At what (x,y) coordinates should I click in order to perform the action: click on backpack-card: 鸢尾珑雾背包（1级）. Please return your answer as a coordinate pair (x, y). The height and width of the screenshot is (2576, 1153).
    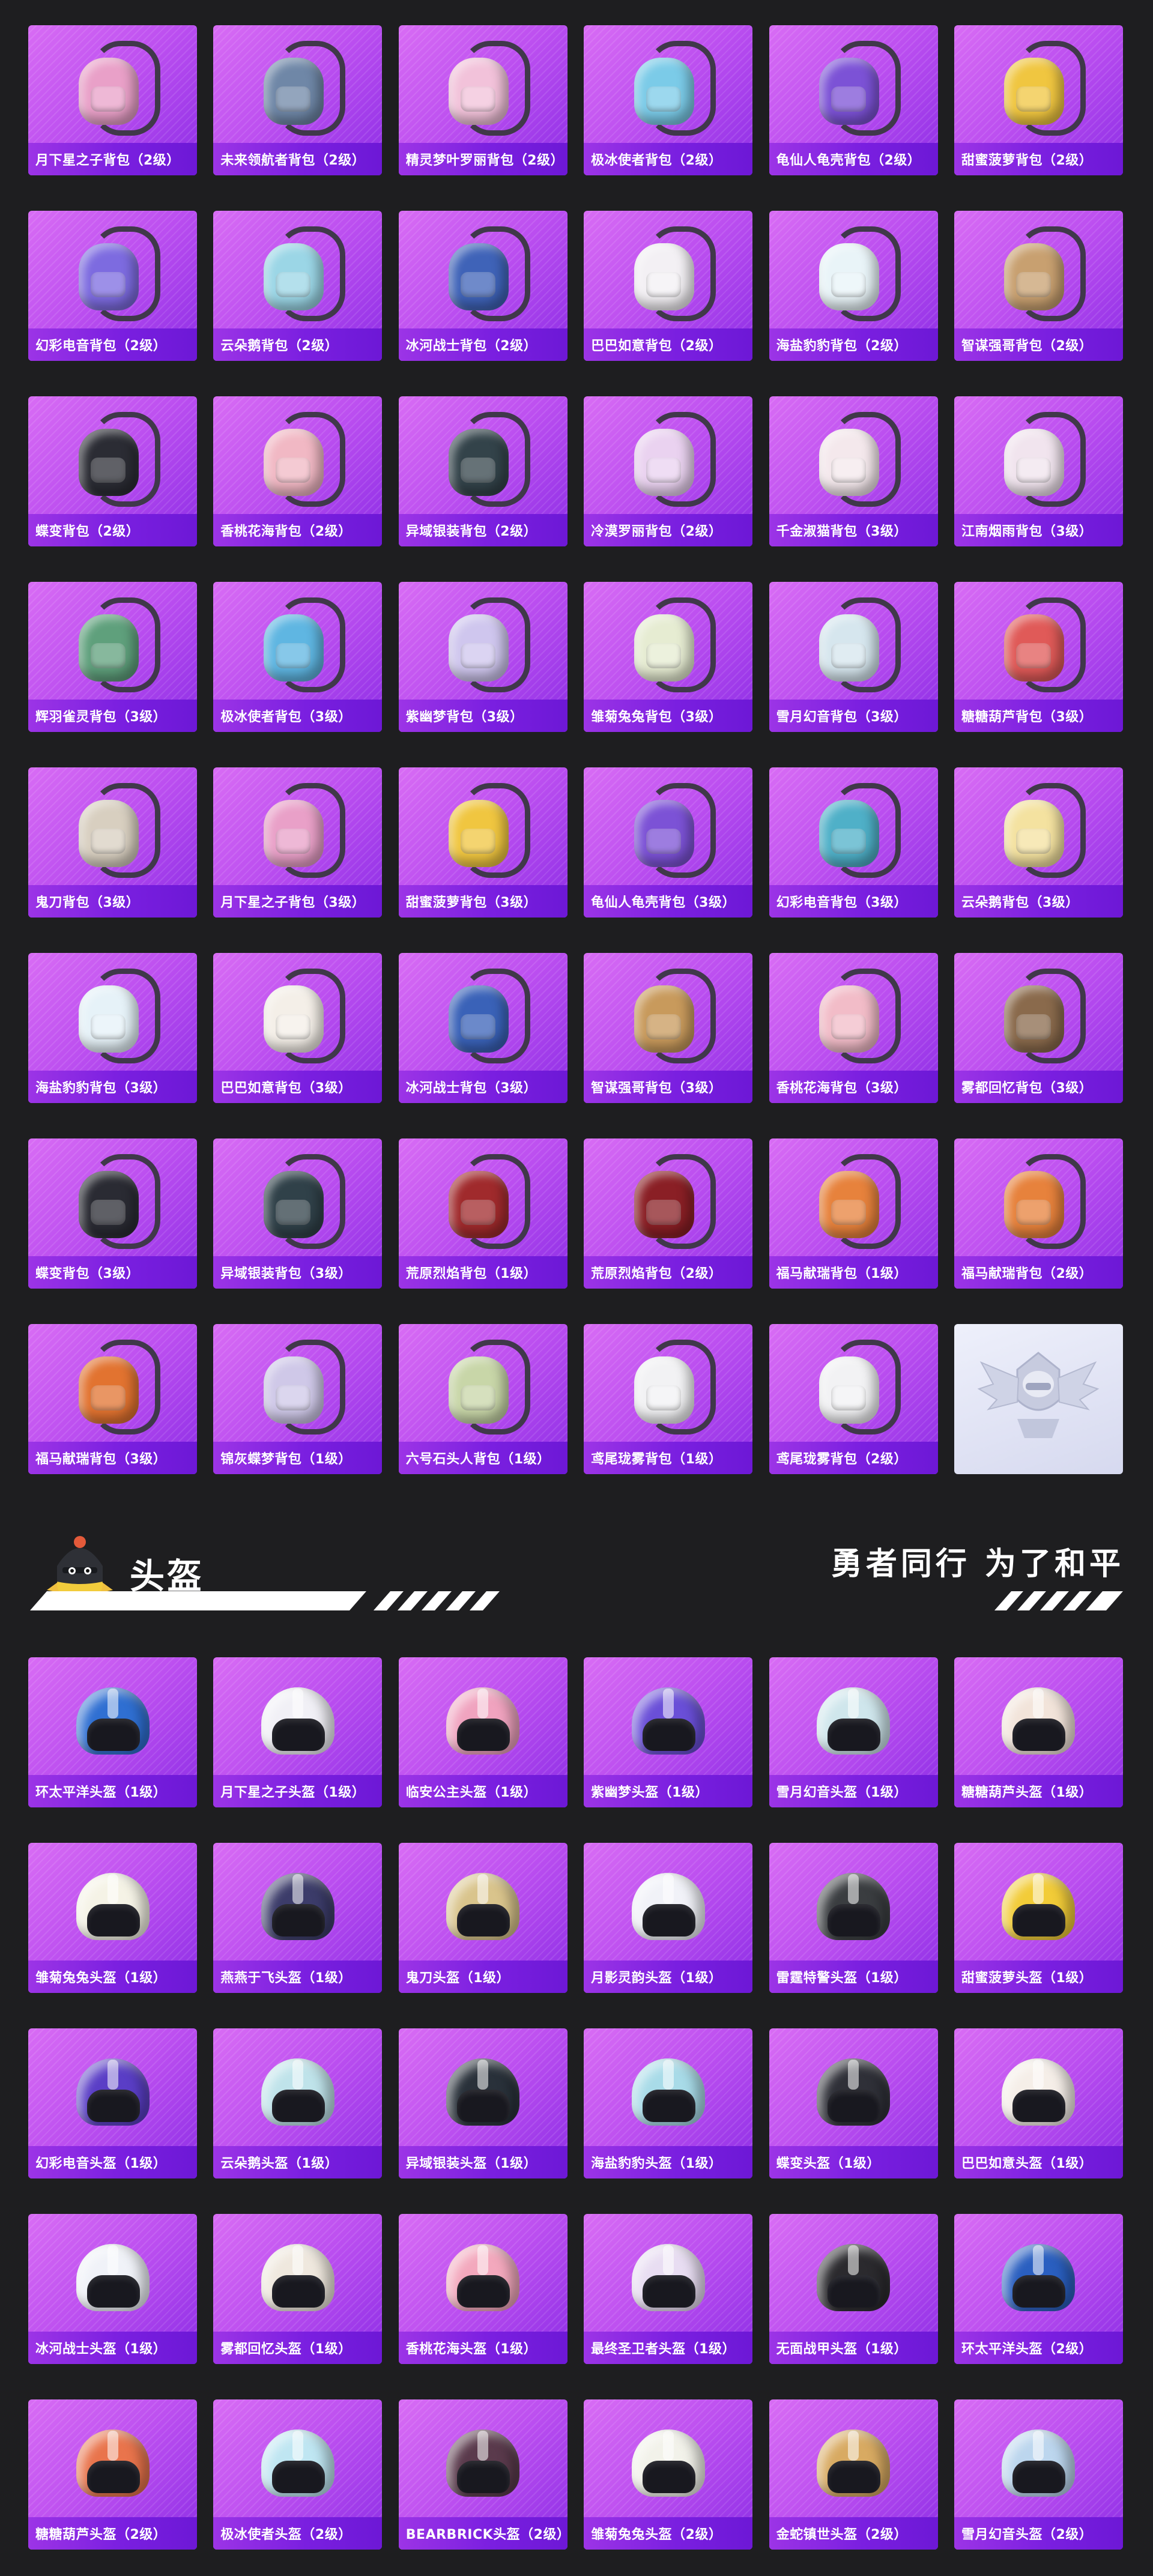
    Looking at the image, I should click on (668, 1399).